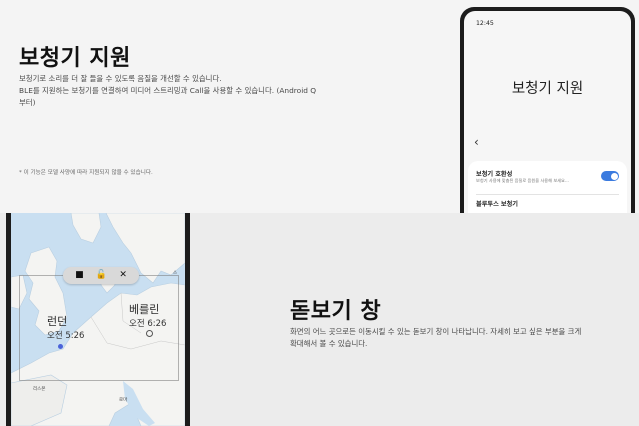 The width and height of the screenshot is (639, 426). I want to click on setting-hearing-compat-title: 보청기 호환성, so click(494, 173).